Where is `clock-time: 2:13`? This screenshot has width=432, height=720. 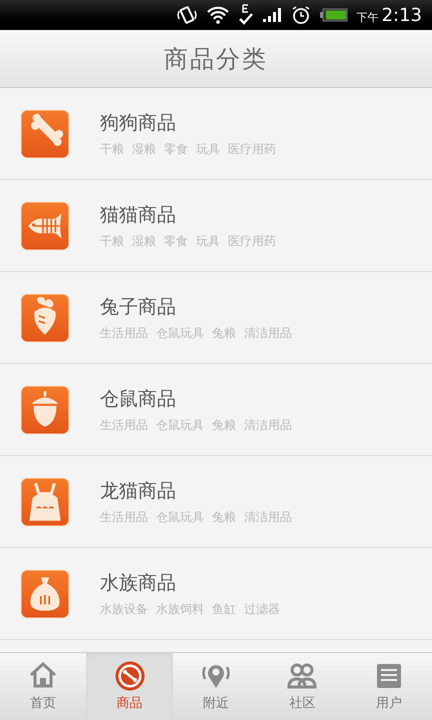
clock-time: 2:13 is located at coordinates (402, 16).